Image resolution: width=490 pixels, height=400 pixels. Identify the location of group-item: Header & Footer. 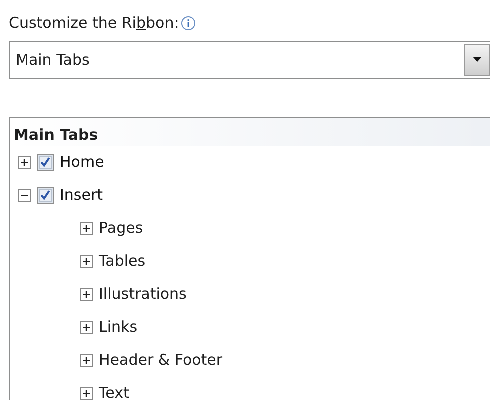
(161, 360).